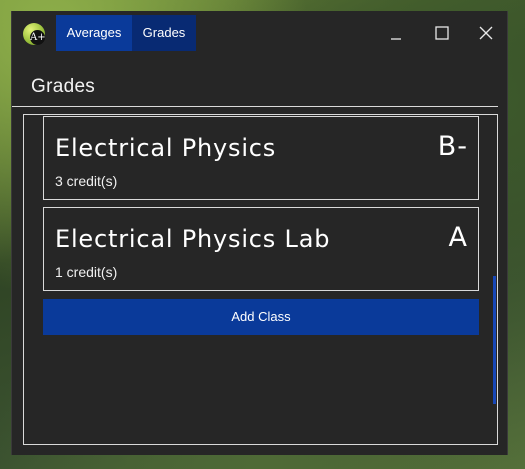 The width and height of the screenshot is (525, 469). What do you see at coordinates (94, 33) in the screenshot?
I see `tab-averages: Averages` at bounding box center [94, 33].